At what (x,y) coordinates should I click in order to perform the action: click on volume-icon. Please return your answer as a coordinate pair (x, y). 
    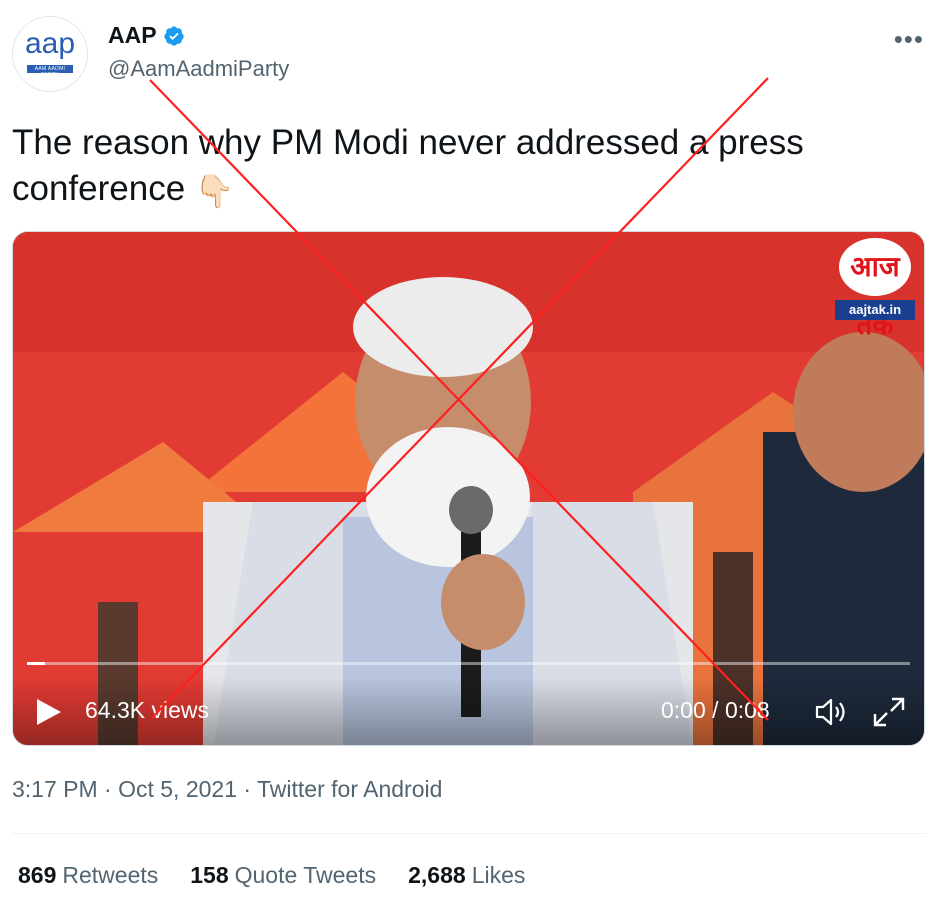
    Looking at the image, I should click on (831, 712).